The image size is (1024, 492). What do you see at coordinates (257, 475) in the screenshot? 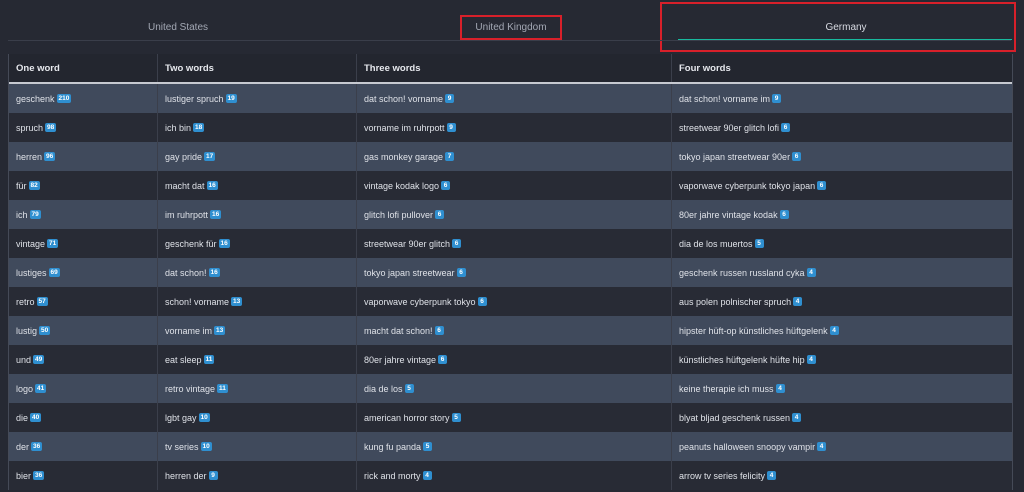
I see `keyword-cell: herren der 9` at bounding box center [257, 475].